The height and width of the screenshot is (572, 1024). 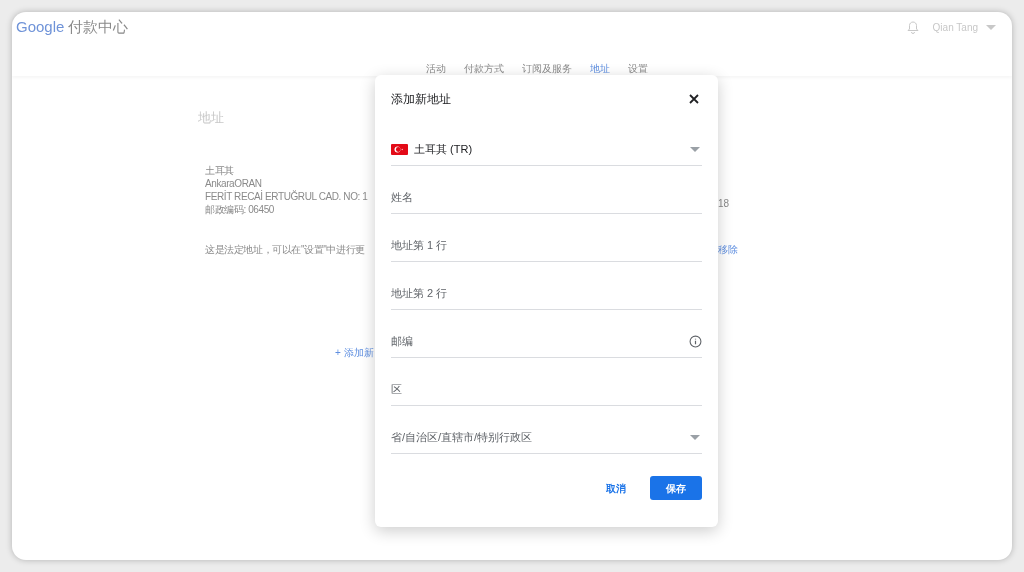 I want to click on address-line: 土耳其, so click(x=219, y=170).